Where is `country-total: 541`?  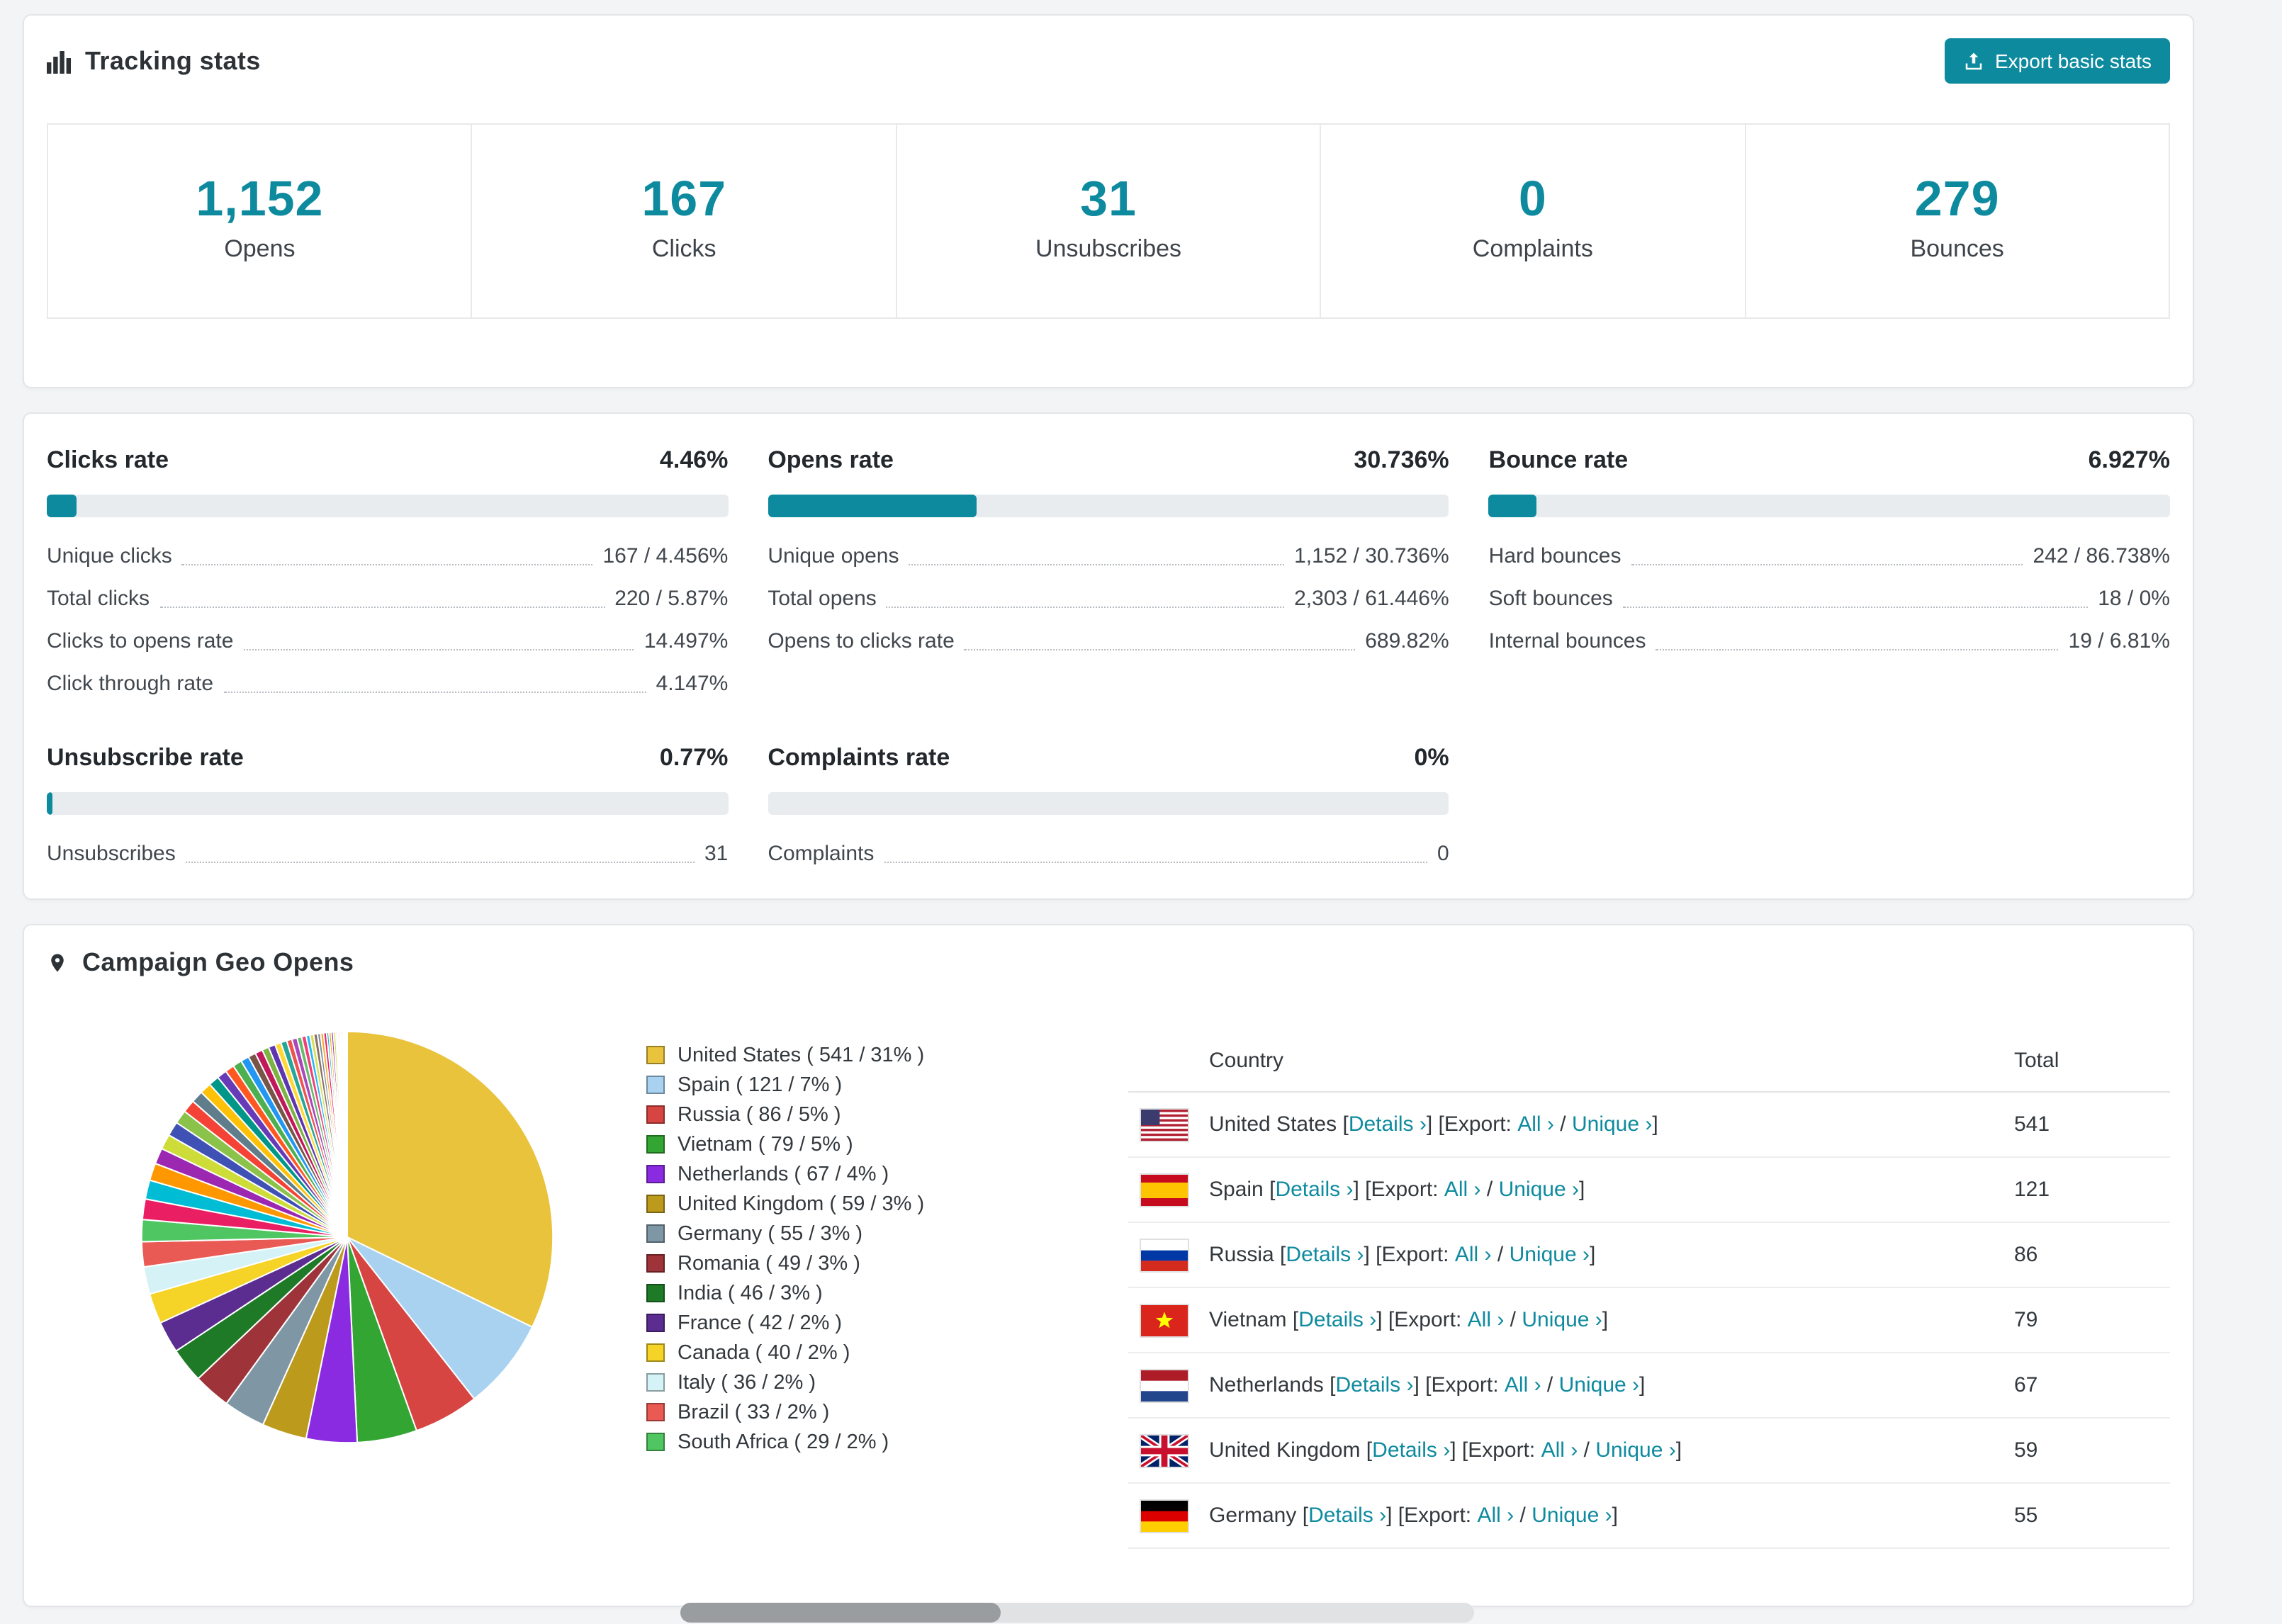 country-total: 541 is located at coordinates (2032, 1124).